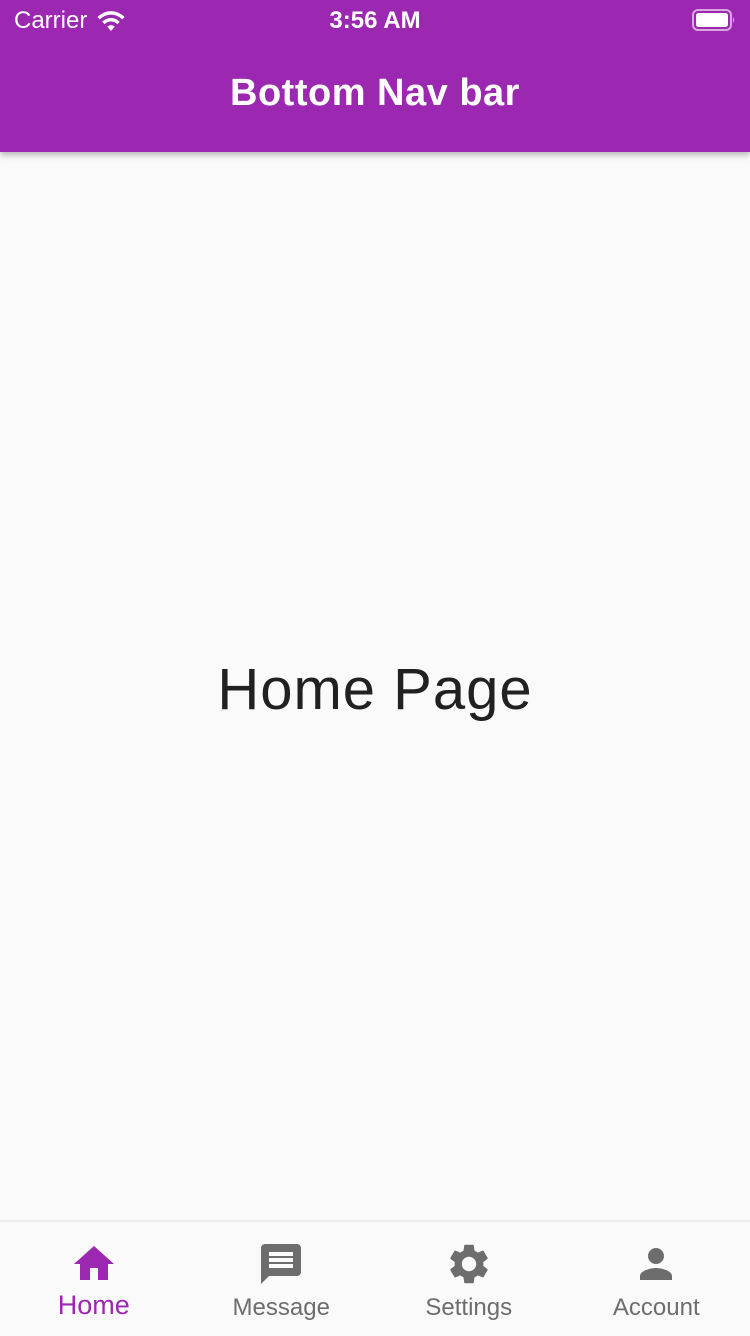 This screenshot has height=1336, width=750. I want to click on battery-icon, so click(714, 20).